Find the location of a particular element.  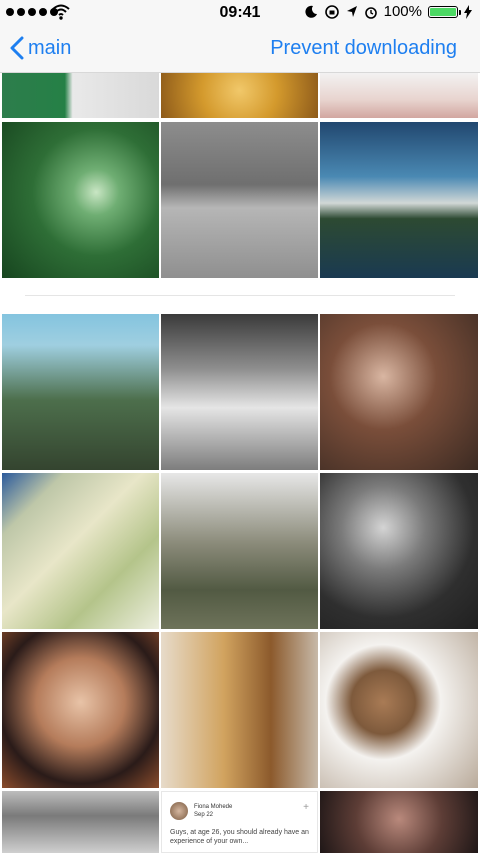

back-label: main is located at coordinates (50, 47).